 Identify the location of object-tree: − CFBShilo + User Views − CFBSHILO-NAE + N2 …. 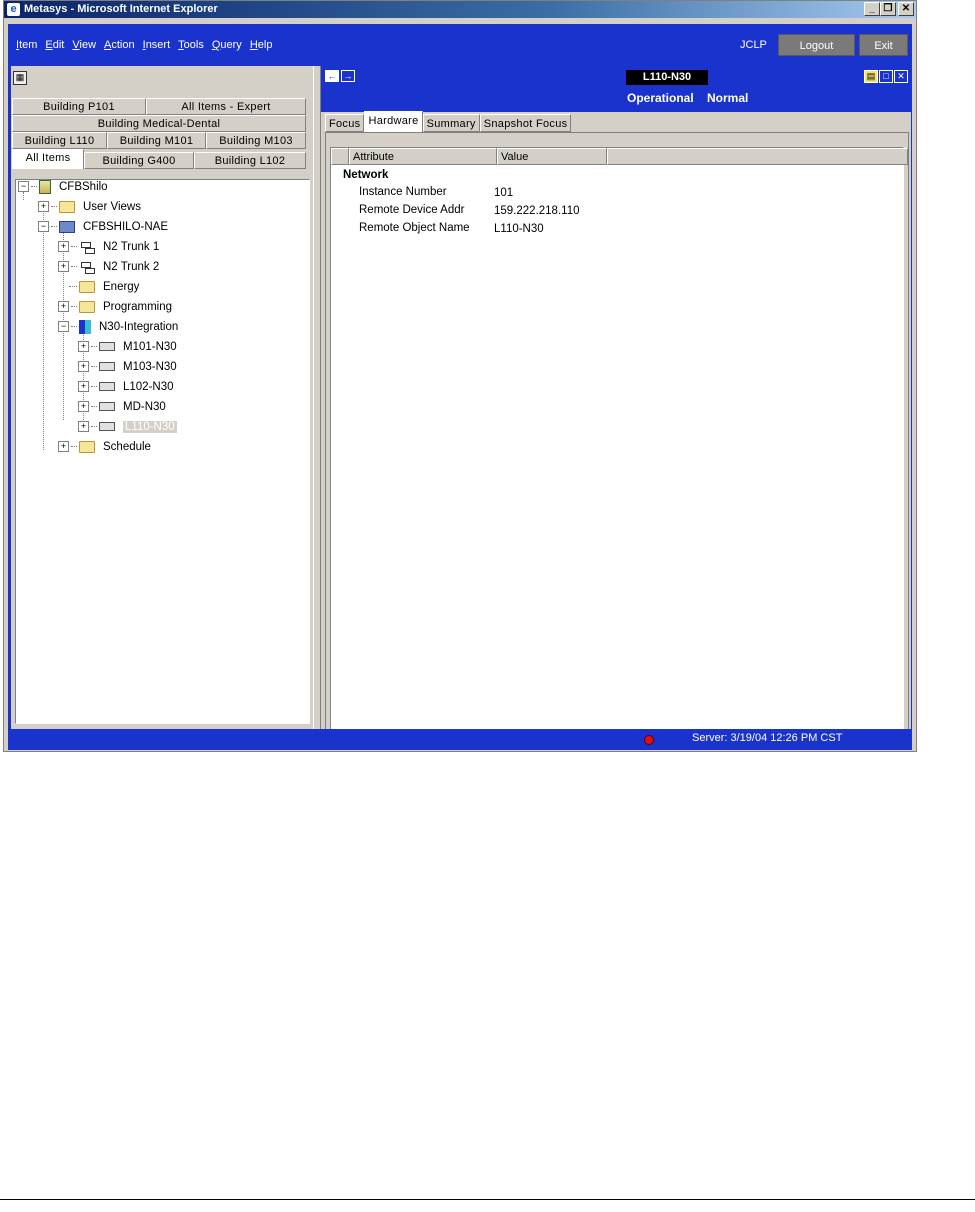
(162, 451).